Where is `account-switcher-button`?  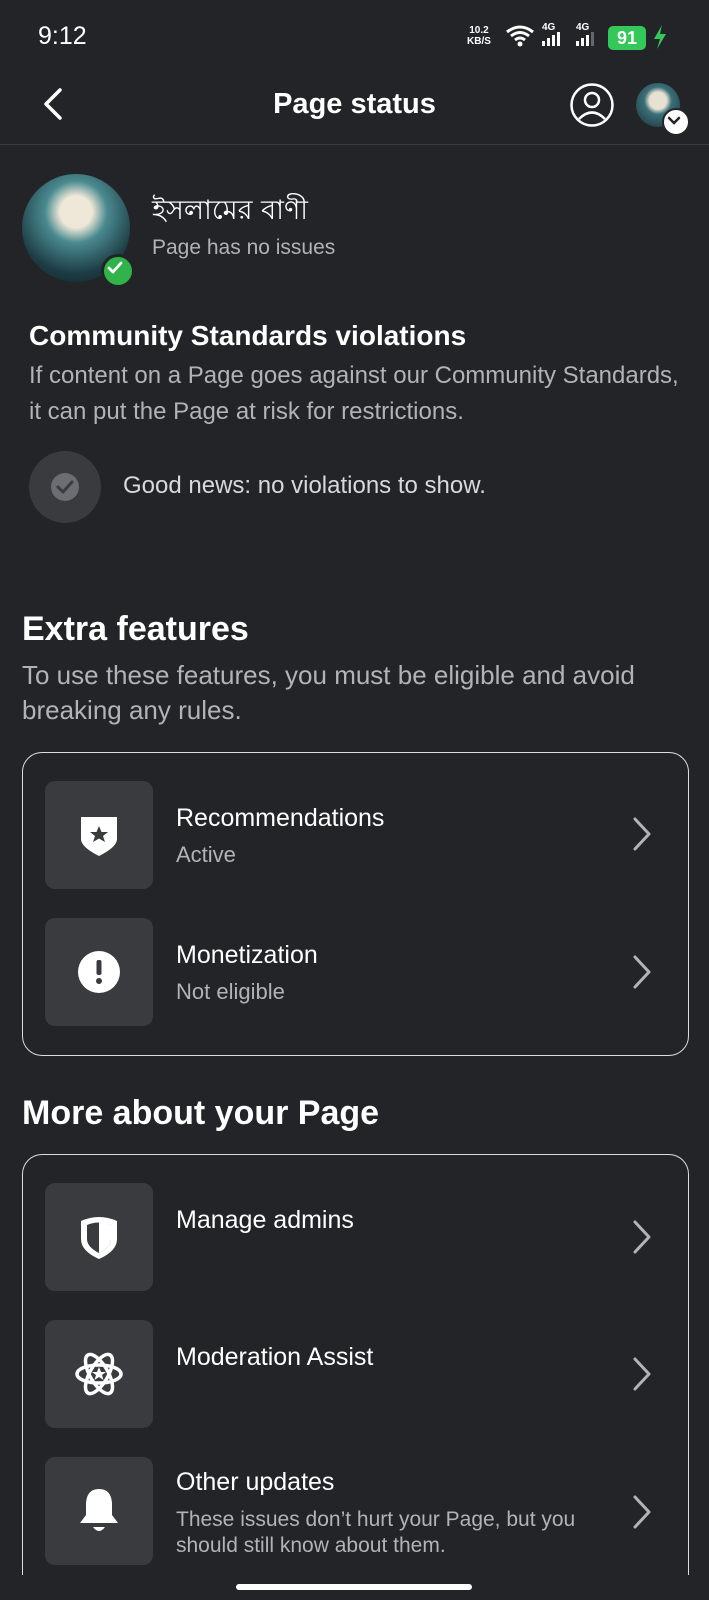 account-switcher-button is located at coordinates (676, 122).